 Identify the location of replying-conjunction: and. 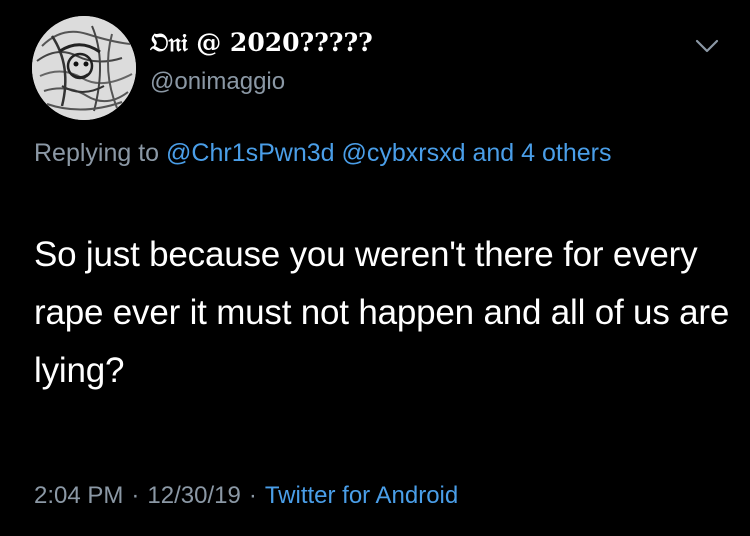
(493, 153).